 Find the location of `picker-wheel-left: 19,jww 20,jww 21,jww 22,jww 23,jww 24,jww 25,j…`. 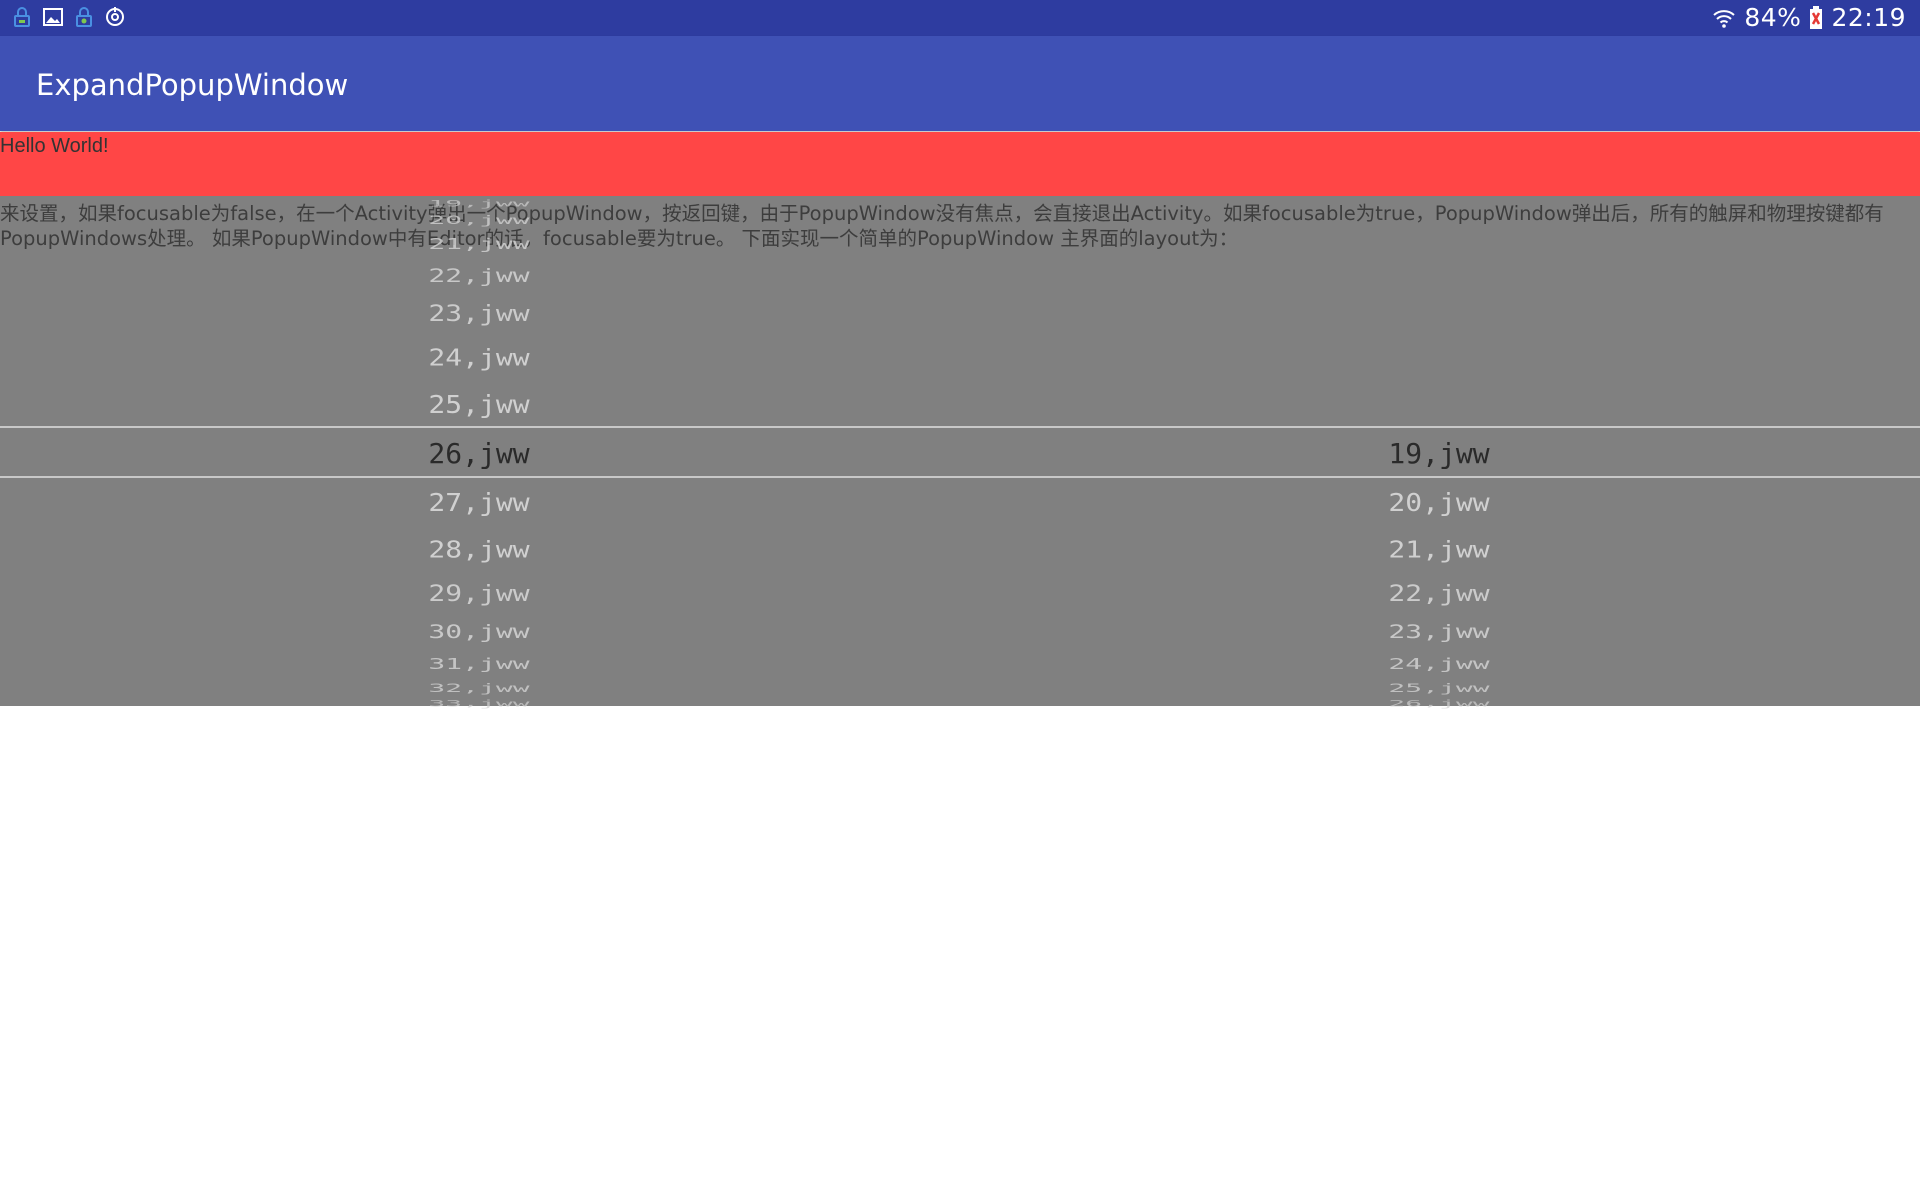

picker-wheel-left: 19,jww 20,jww 21,jww 22,jww 23,jww 24,jww 25,j… is located at coordinates (479, 452).